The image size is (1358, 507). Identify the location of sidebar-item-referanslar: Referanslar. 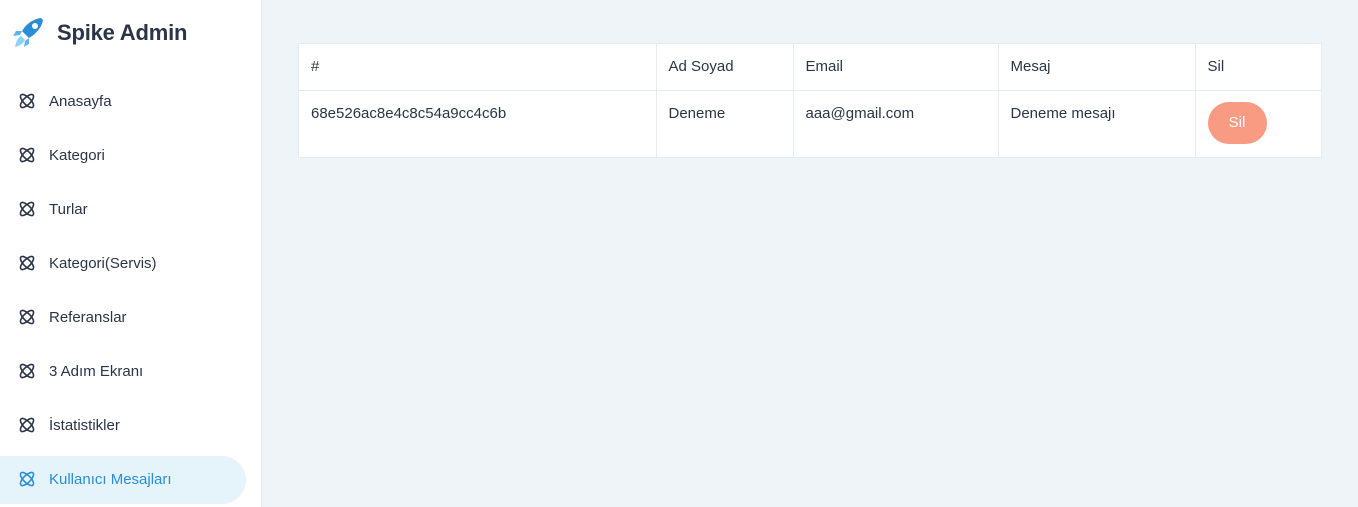
(131, 317).